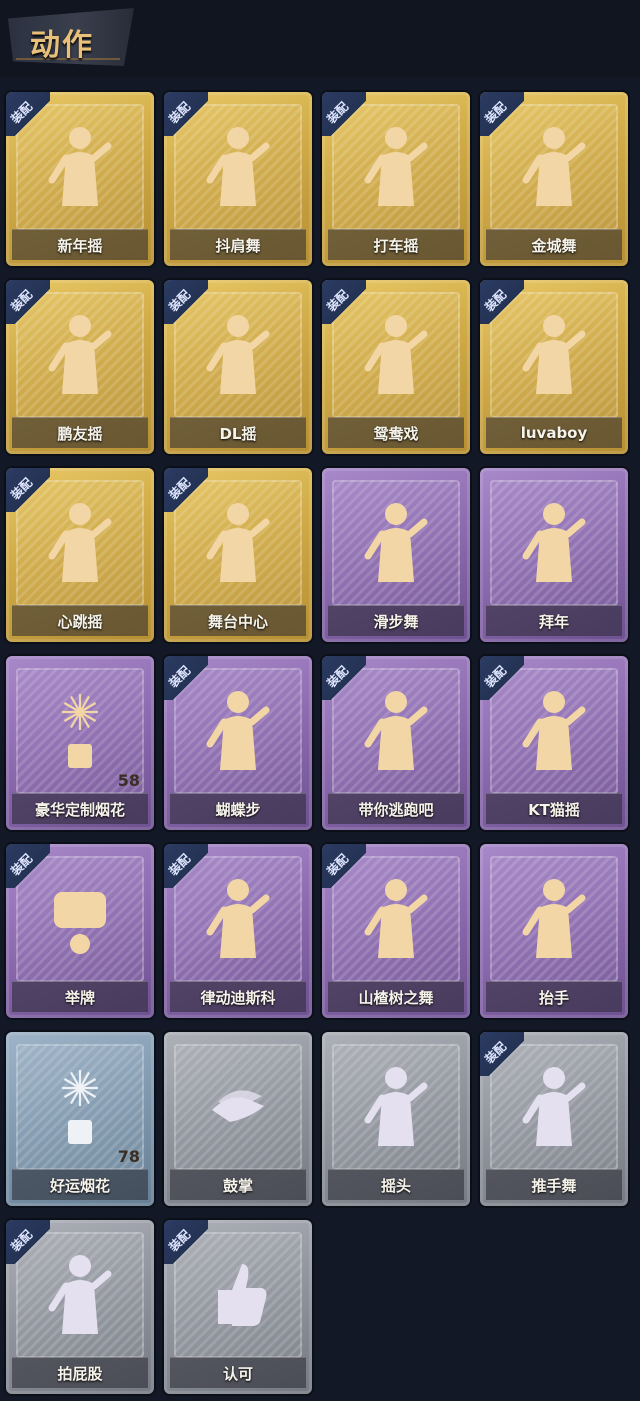 The width and height of the screenshot is (640, 1401). What do you see at coordinates (80, 367) in the screenshot?
I see `emote-card: 鹏友摇 装配` at bounding box center [80, 367].